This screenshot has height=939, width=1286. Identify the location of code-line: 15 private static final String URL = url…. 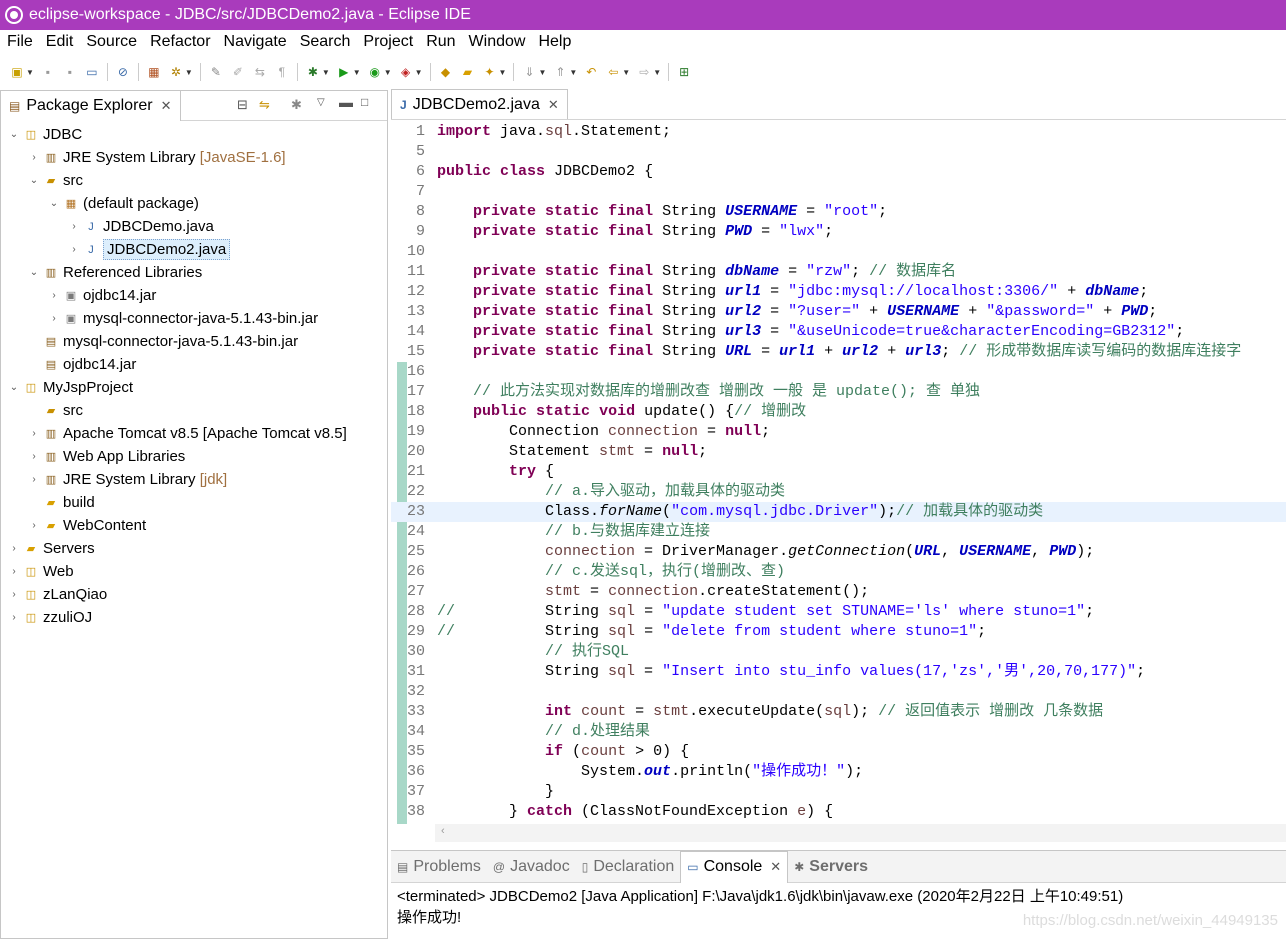
(838, 352).